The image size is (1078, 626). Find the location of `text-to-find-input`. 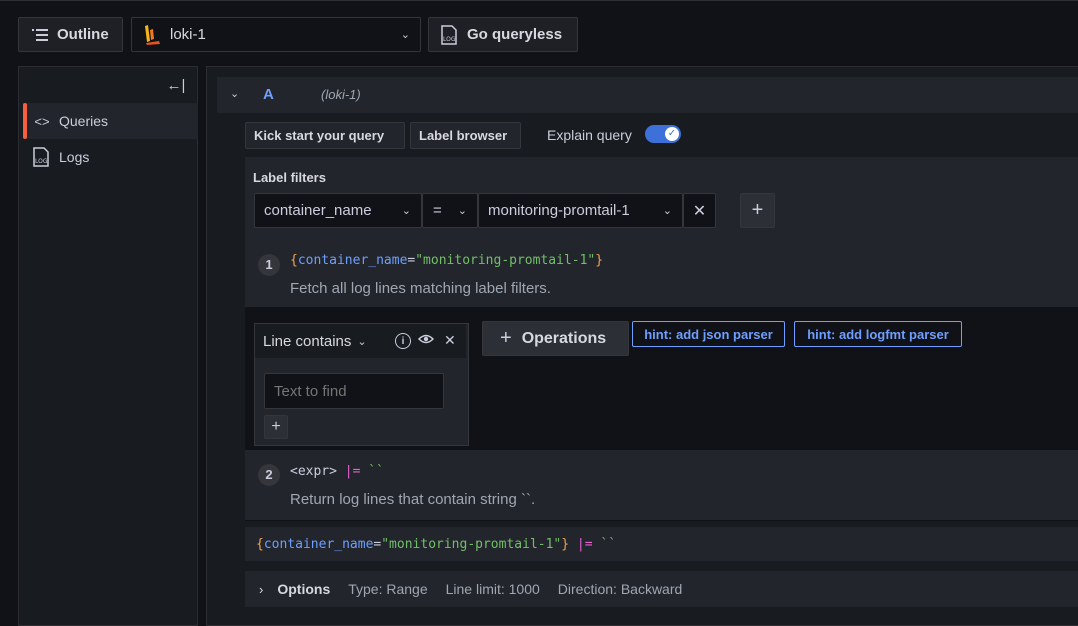

text-to-find-input is located at coordinates (354, 391).